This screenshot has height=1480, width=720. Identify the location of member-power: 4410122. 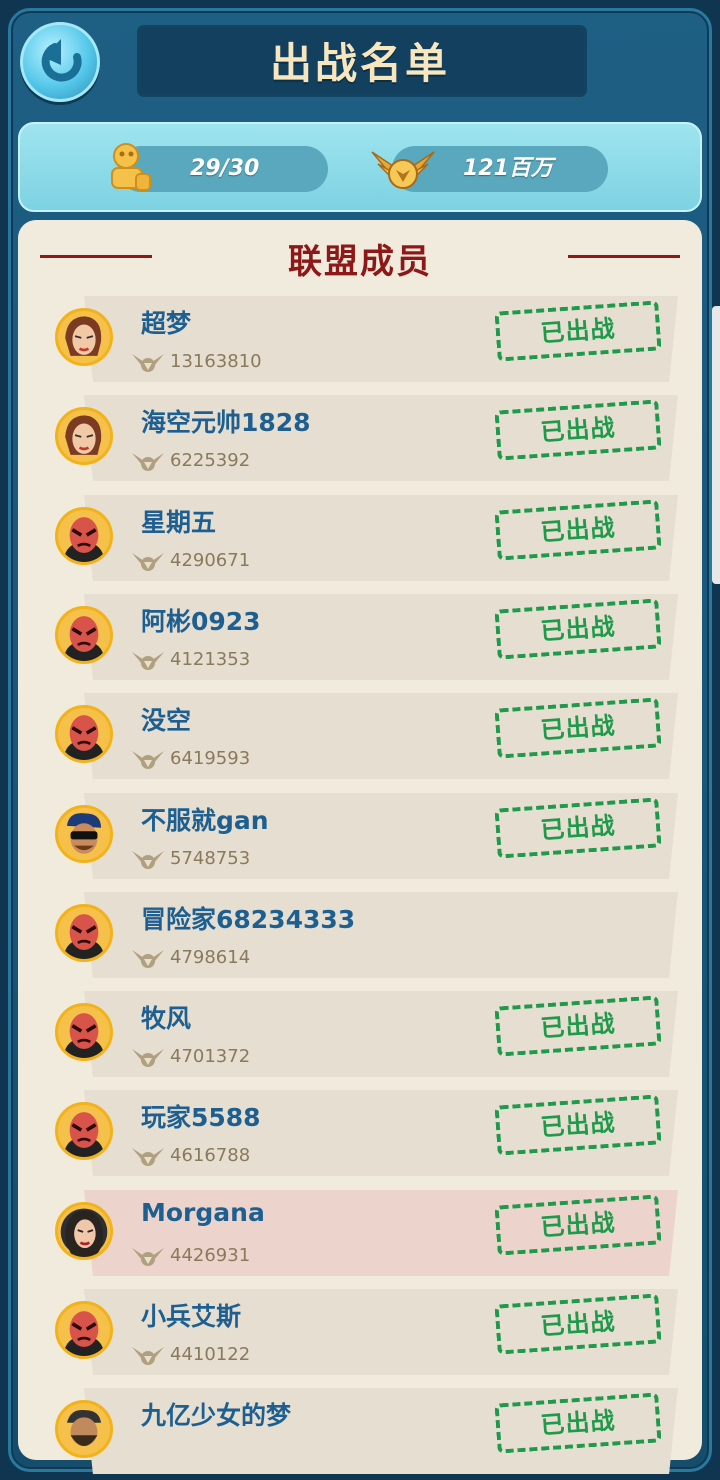
(210, 1354).